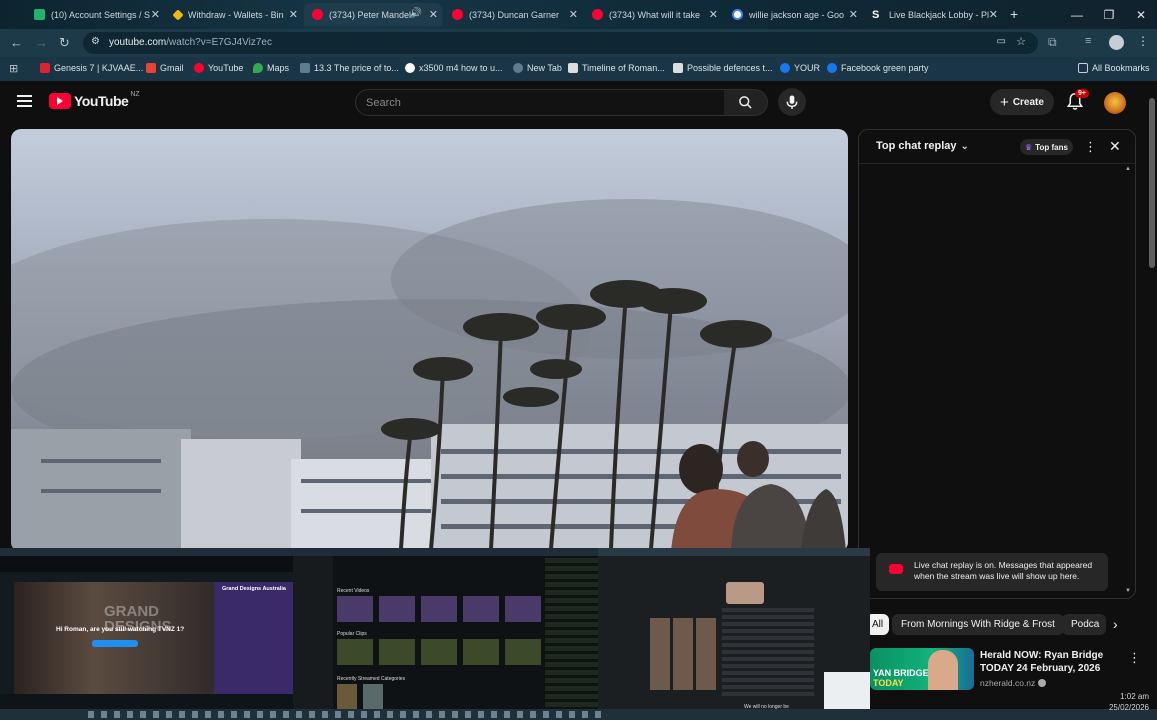  I want to click on url-host: youtube.com, so click(138, 42).